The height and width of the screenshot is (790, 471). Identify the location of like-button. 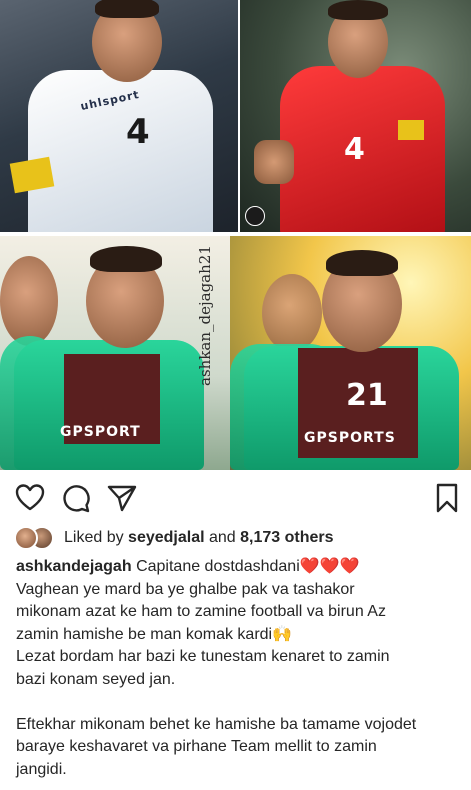
(30, 498).